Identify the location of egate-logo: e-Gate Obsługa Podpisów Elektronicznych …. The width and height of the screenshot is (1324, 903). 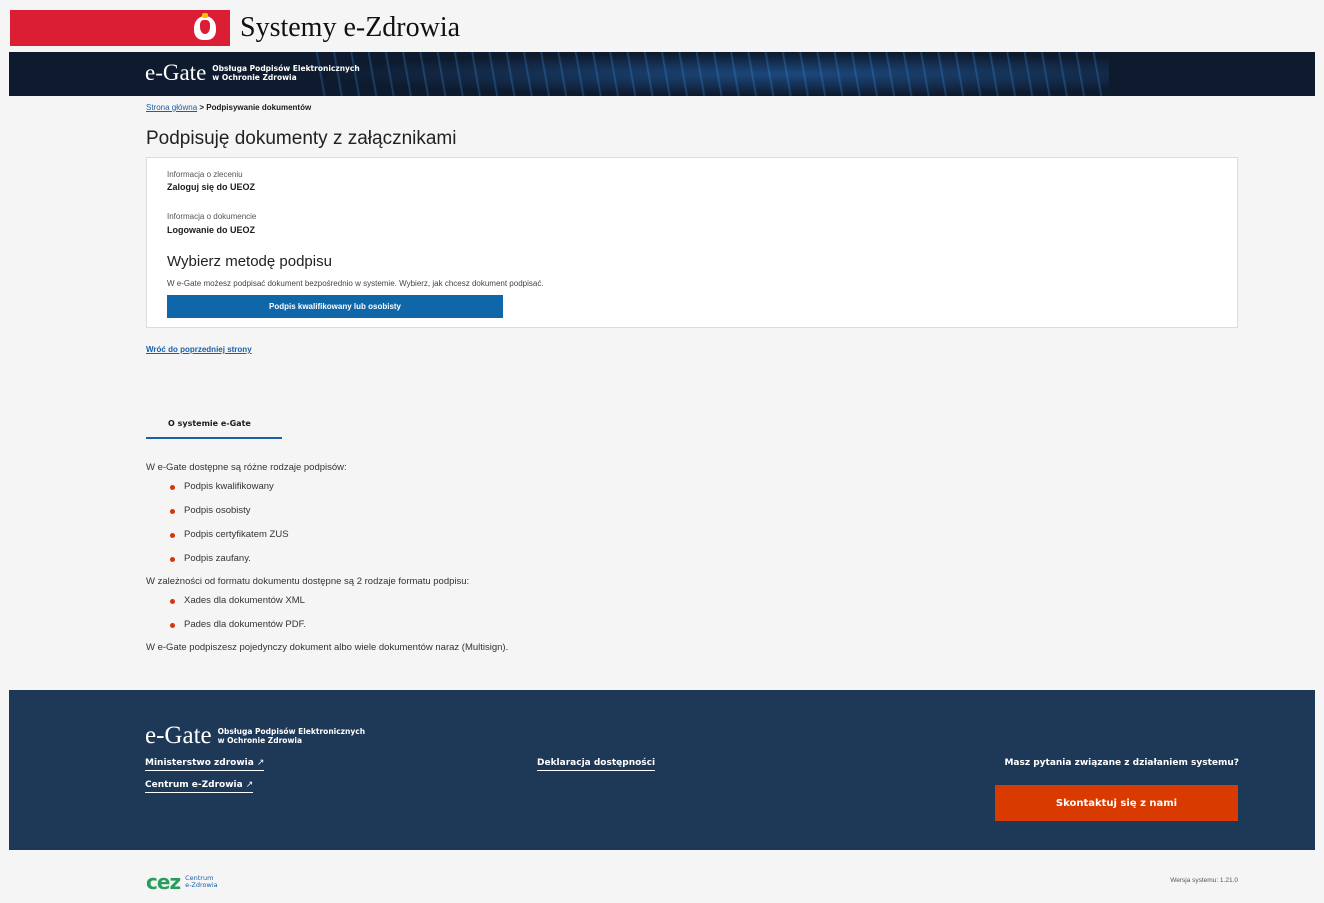
(252, 73).